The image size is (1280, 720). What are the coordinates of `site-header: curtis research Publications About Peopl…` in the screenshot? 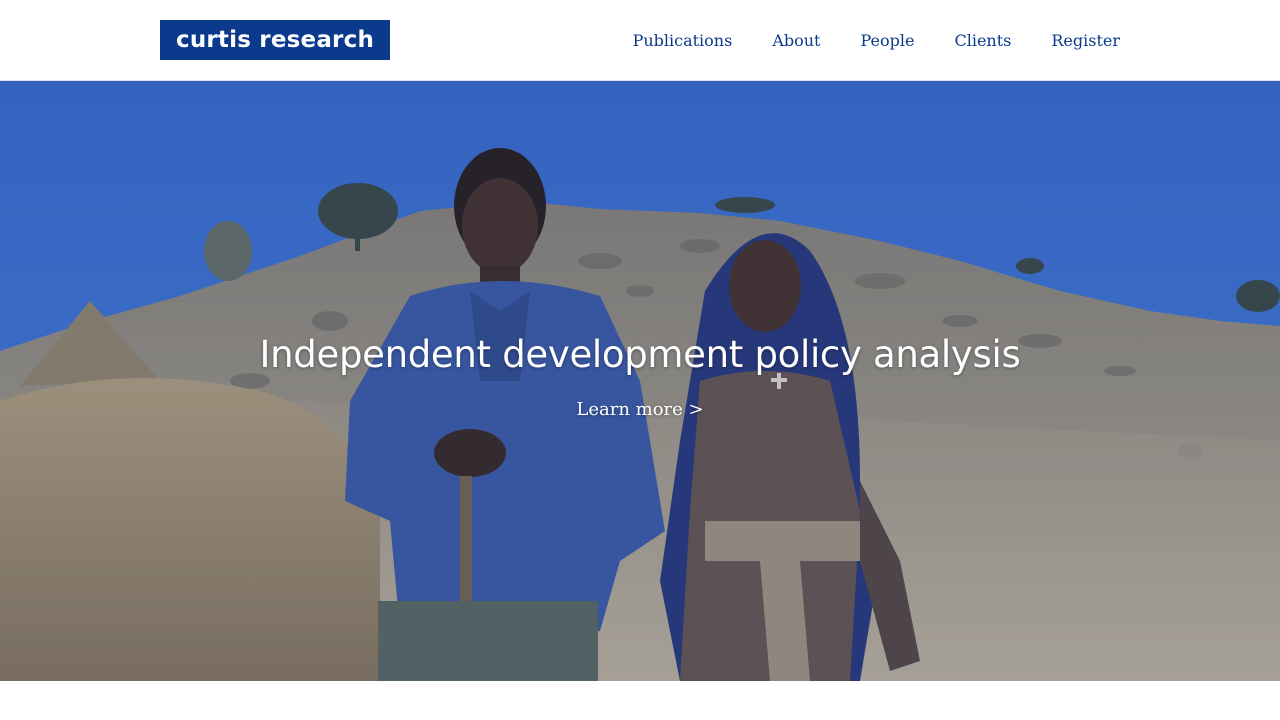 It's located at (640, 40).